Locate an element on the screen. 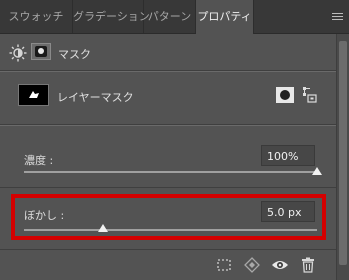 This screenshot has width=349, height=280. mask-shape-icon is located at coordinates (34, 94).